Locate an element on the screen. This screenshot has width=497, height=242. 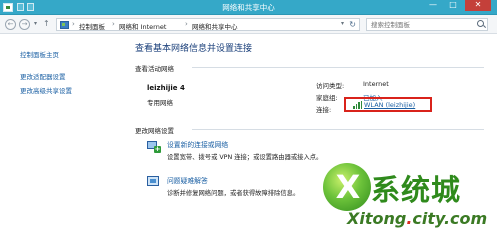
breadcrumb-sharing-center: 网络和共享中心 is located at coordinates (215, 26).